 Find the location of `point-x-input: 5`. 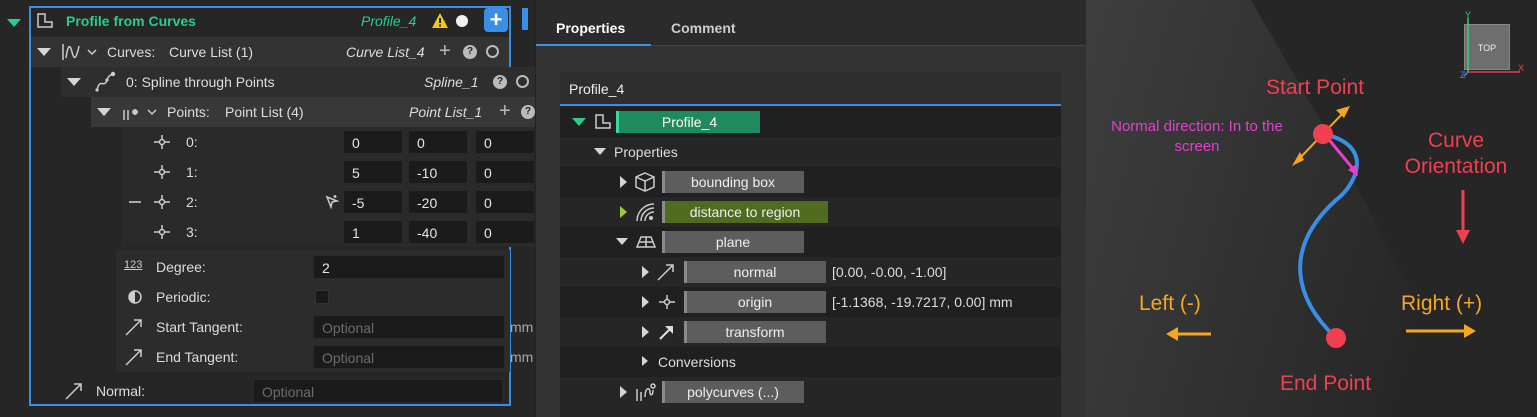

point-x-input: 5 is located at coordinates (373, 172).